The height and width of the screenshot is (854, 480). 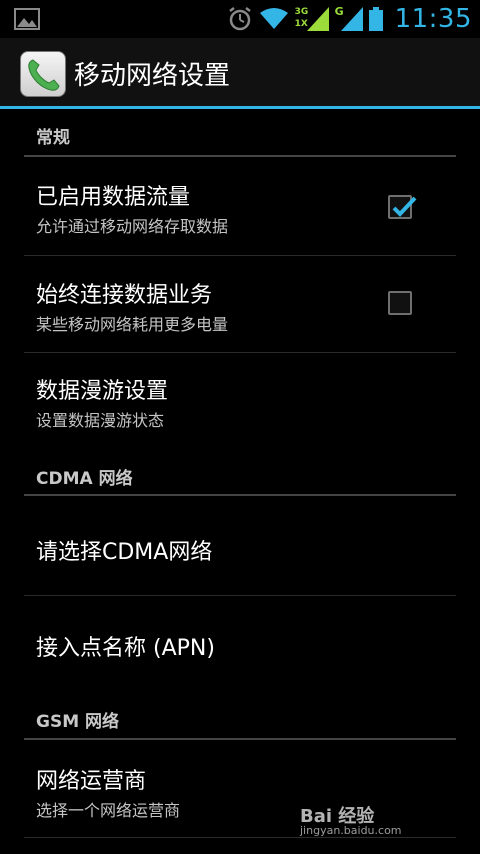 I want to click on item-title: 数据漫游设置, so click(x=102, y=391).